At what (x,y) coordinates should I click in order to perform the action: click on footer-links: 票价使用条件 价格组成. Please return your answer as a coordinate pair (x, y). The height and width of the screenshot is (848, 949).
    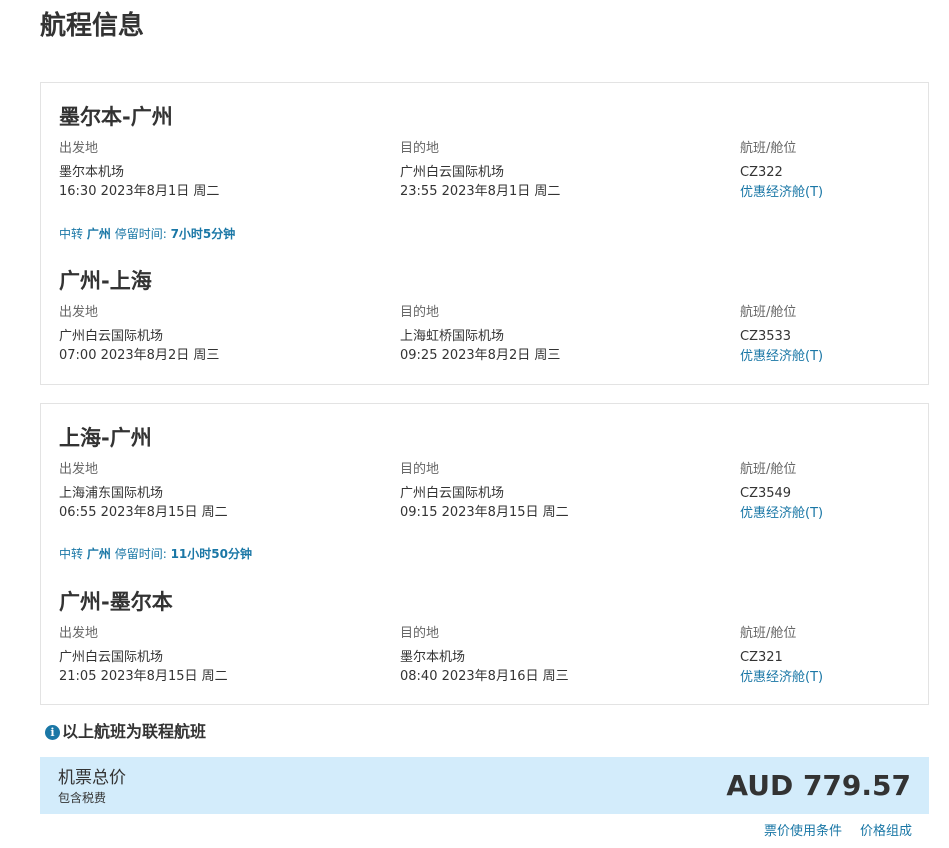
    Looking at the image, I should click on (838, 832).